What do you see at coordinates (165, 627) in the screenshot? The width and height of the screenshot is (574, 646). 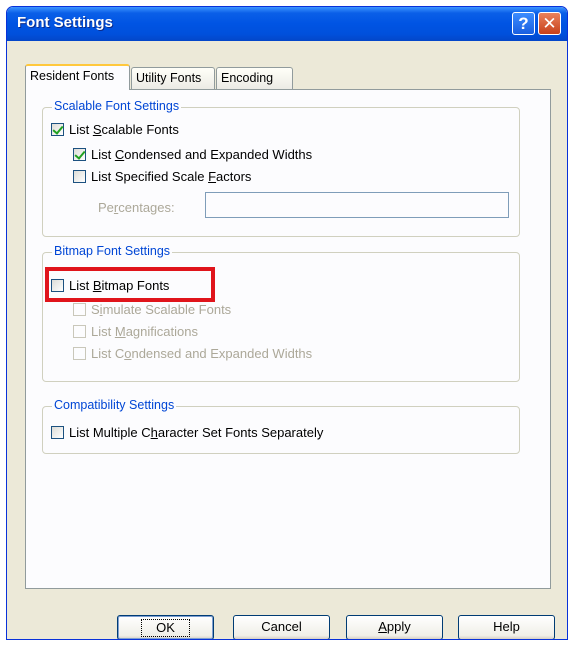 I see `ok-button: OK` at bounding box center [165, 627].